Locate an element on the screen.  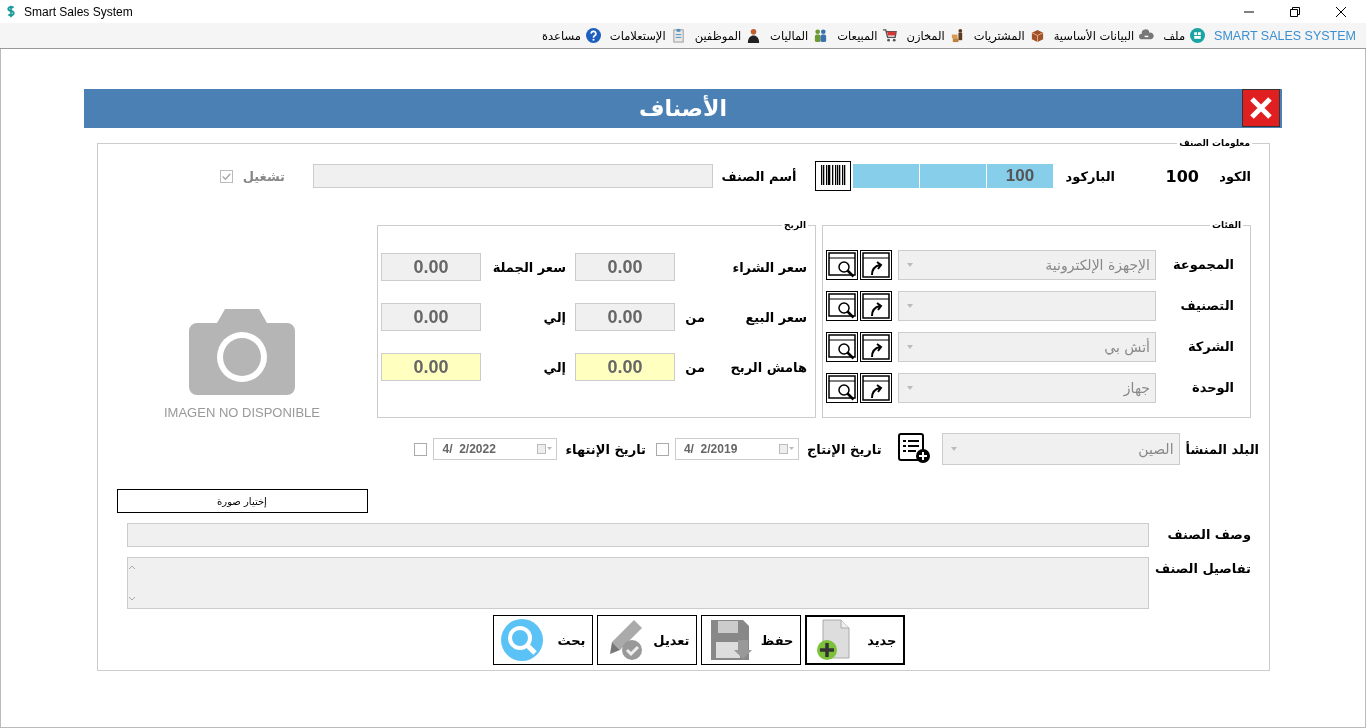
search-icon is located at coordinates (521, 640).